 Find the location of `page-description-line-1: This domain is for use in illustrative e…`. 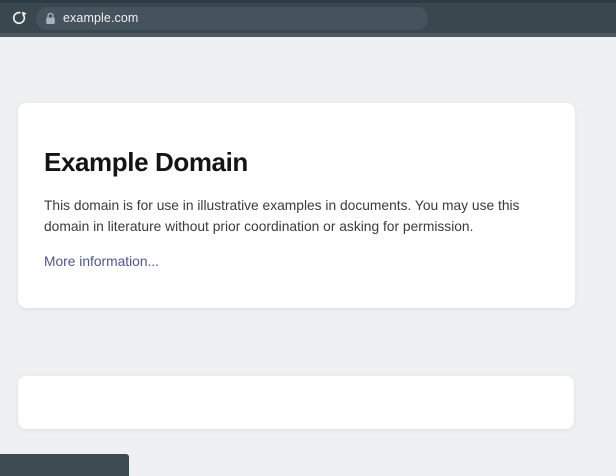

page-description-line-1: This domain is for use in illustrative e… is located at coordinates (282, 205).